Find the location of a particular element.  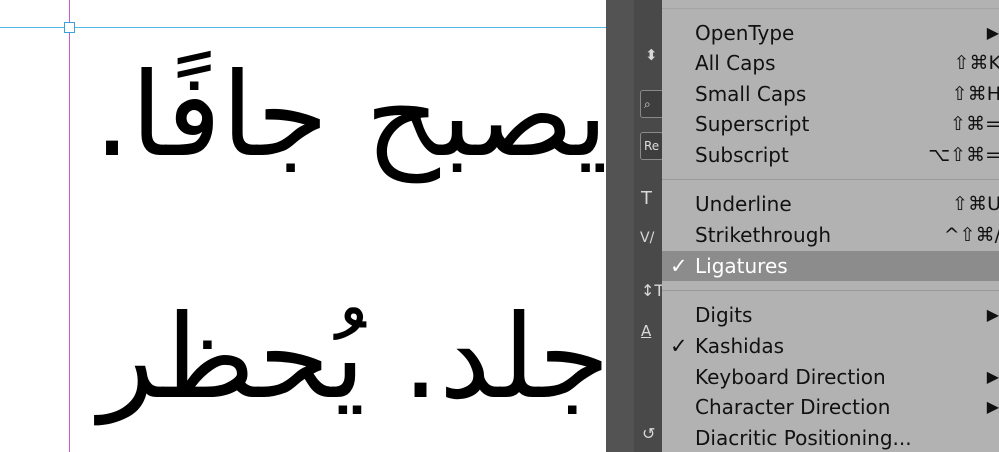

skew-icon: ↺ is located at coordinates (649, 433).